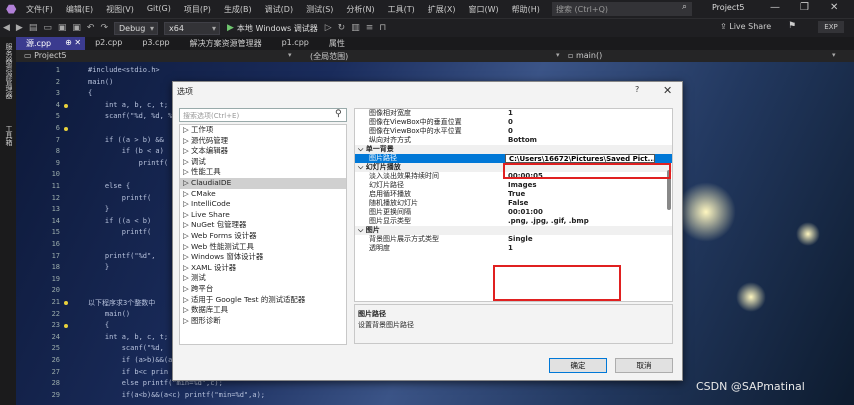 The height and width of the screenshot is (405, 854). I want to click on property-row: 幻灯片路径 Images, so click(513, 185).